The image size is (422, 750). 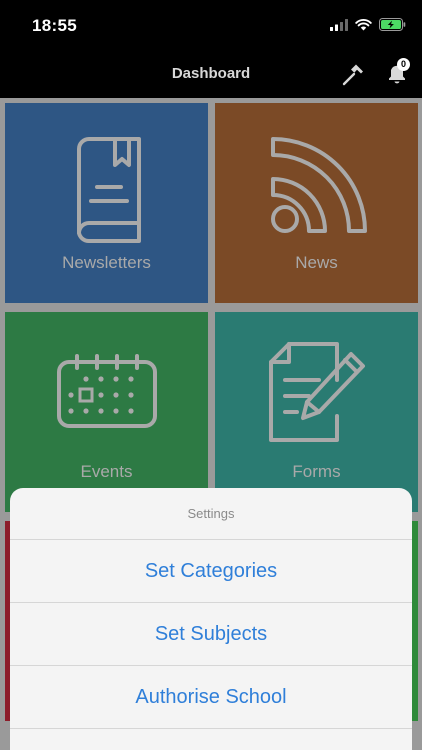 What do you see at coordinates (211, 571) in the screenshot?
I see `set-categories-button: Set Categories` at bounding box center [211, 571].